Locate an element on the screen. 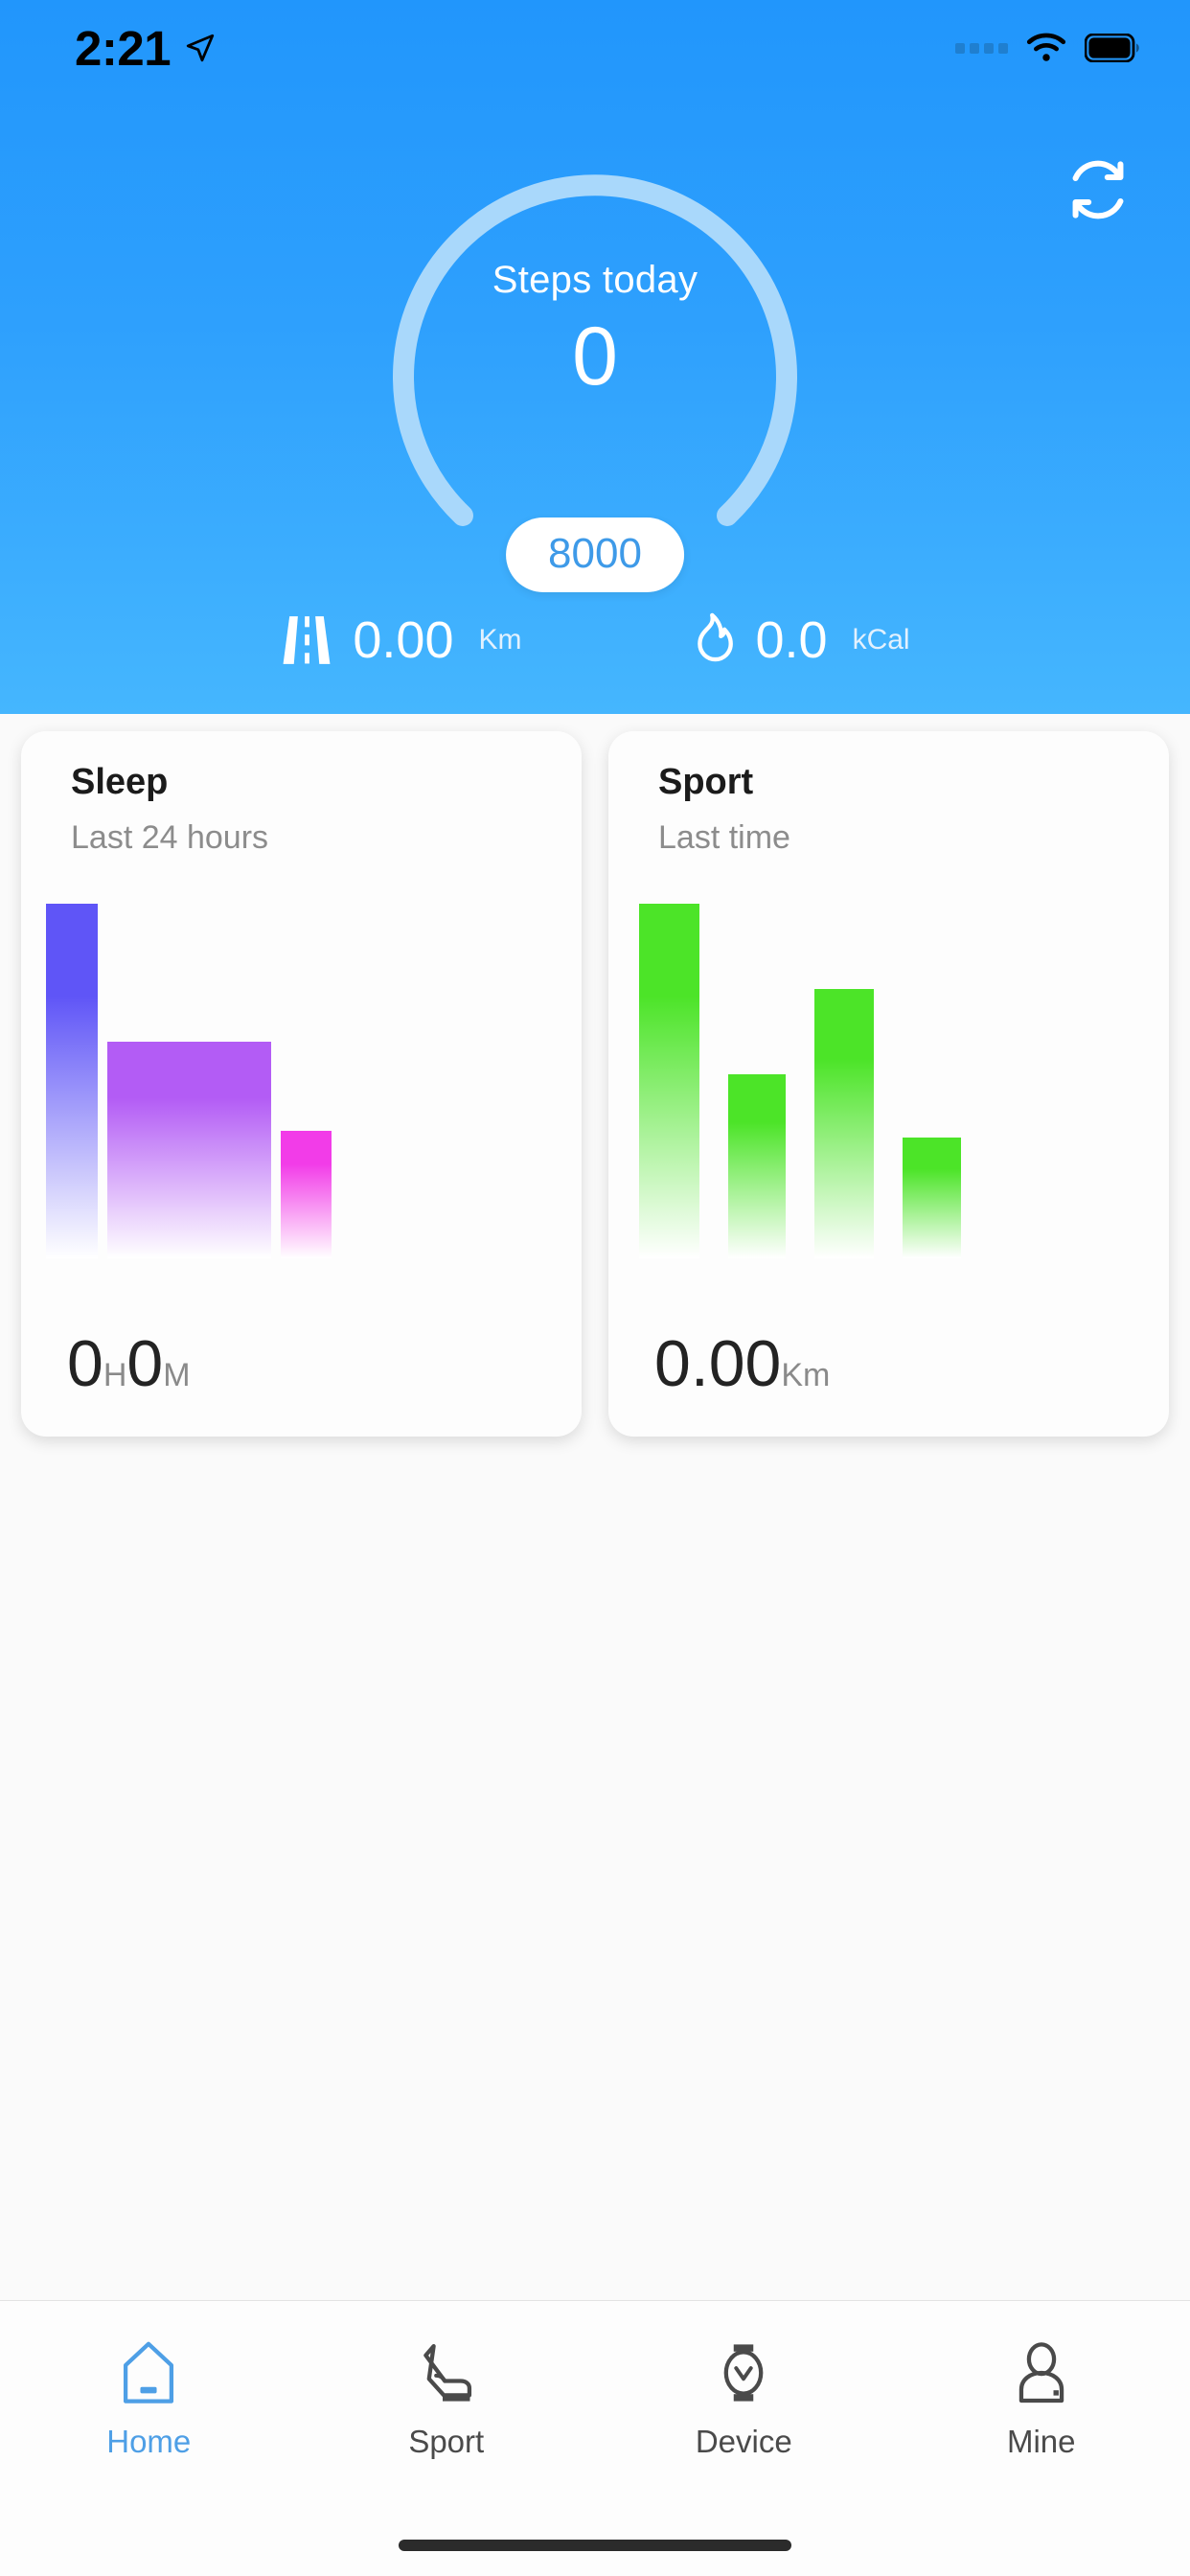 The width and height of the screenshot is (1190, 2576). sport-card-footer: 0.00 Km is located at coordinates (742, 1364).